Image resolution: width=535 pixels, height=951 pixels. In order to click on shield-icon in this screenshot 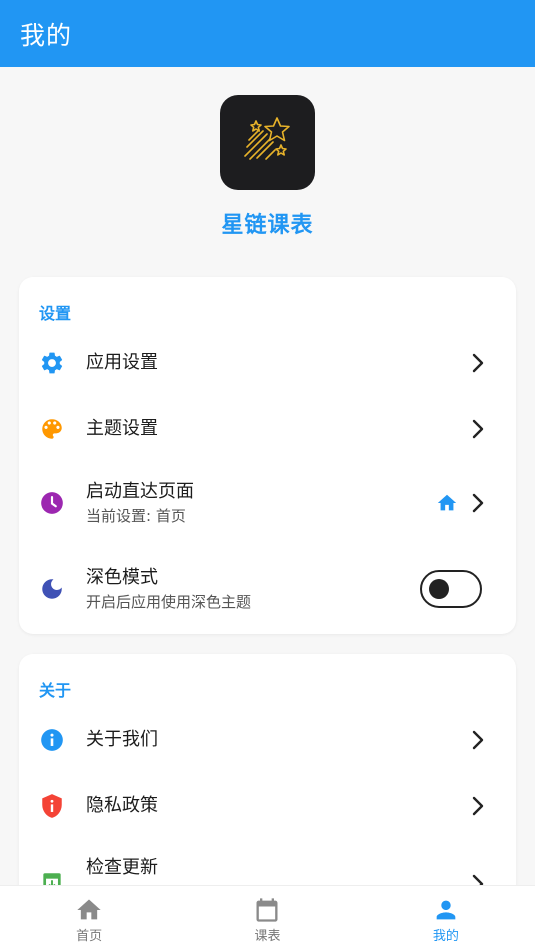, I will do `click(52, 806)`.